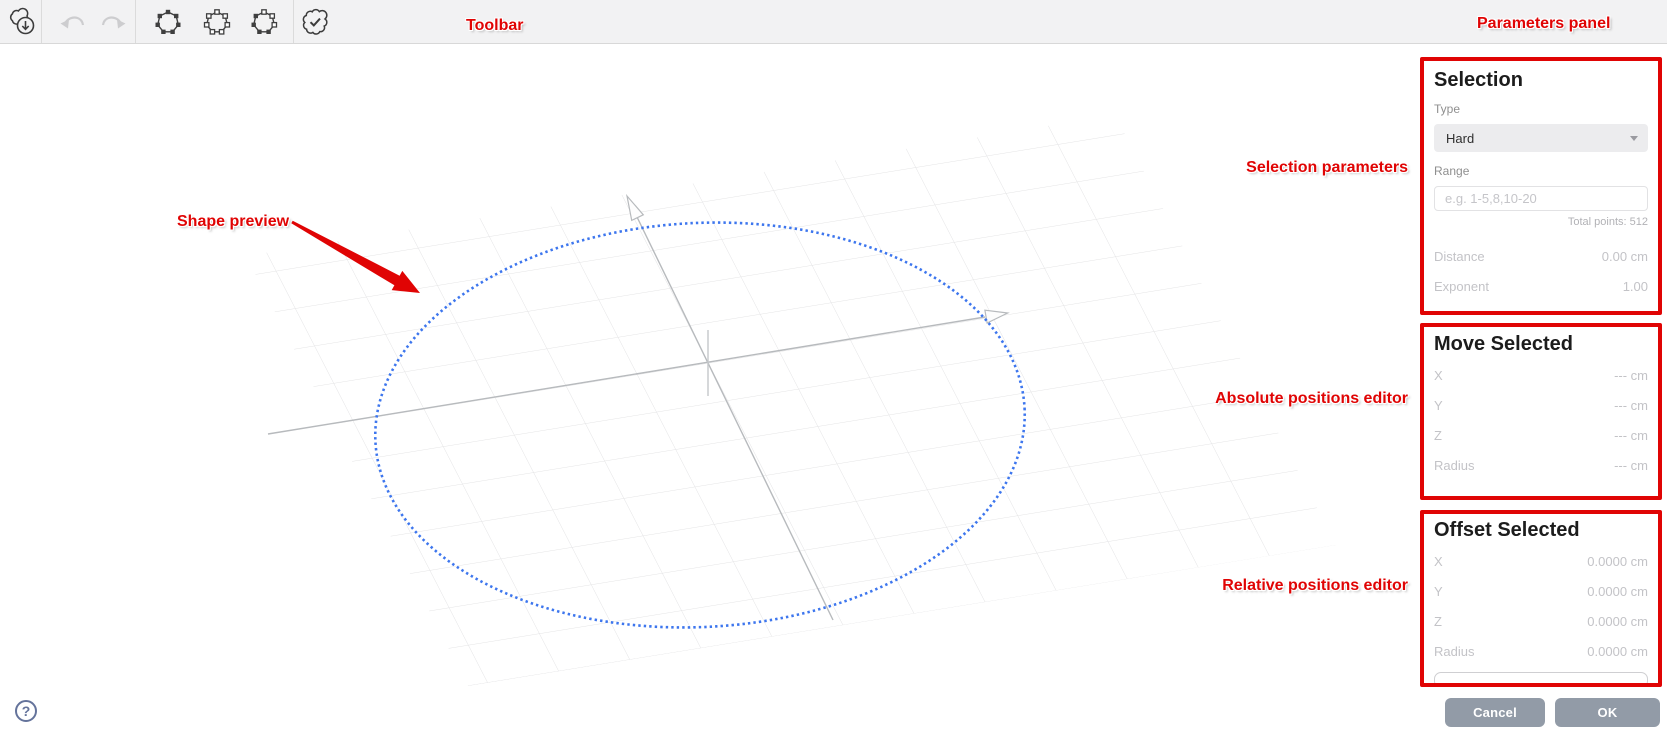 The width and height of the screenshot is (1667, 742). What do you see at coordinates (1634, 138) in the screenshot?
I see `chevron-down-icon` at bounding box center [1634, 138].